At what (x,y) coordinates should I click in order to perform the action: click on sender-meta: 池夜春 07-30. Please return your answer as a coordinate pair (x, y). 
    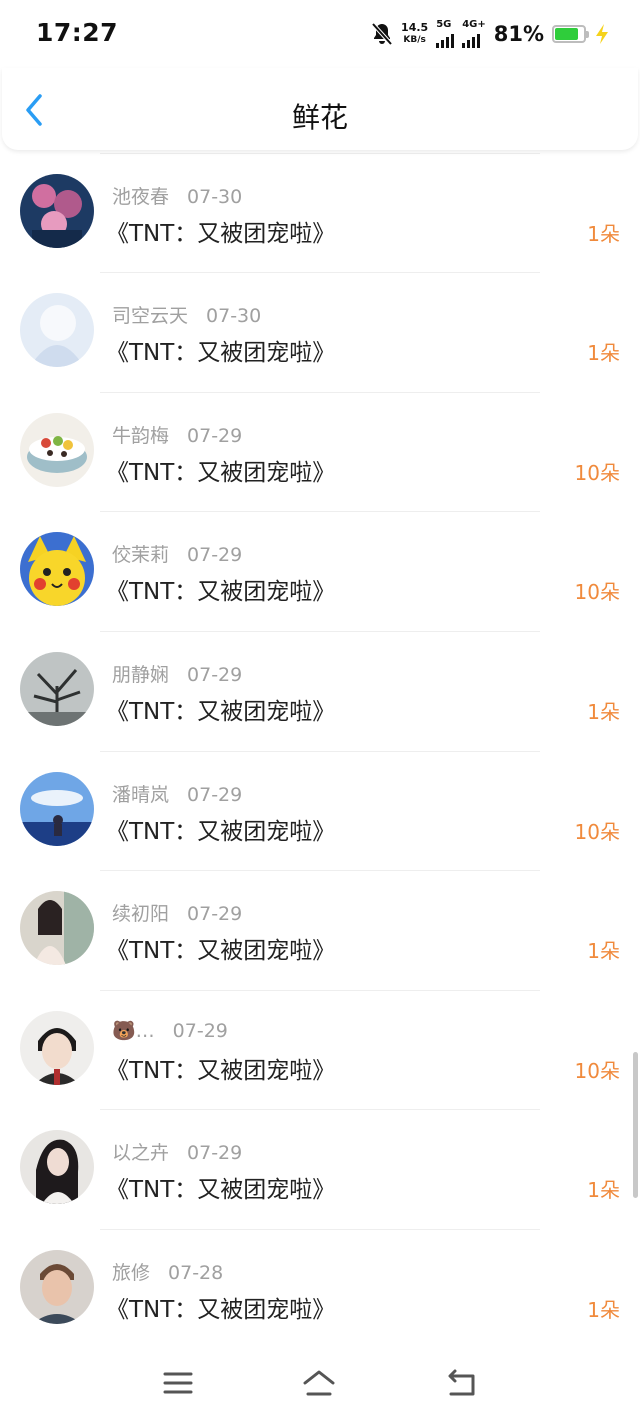
    Looking at the image, I should click on (177, 195).